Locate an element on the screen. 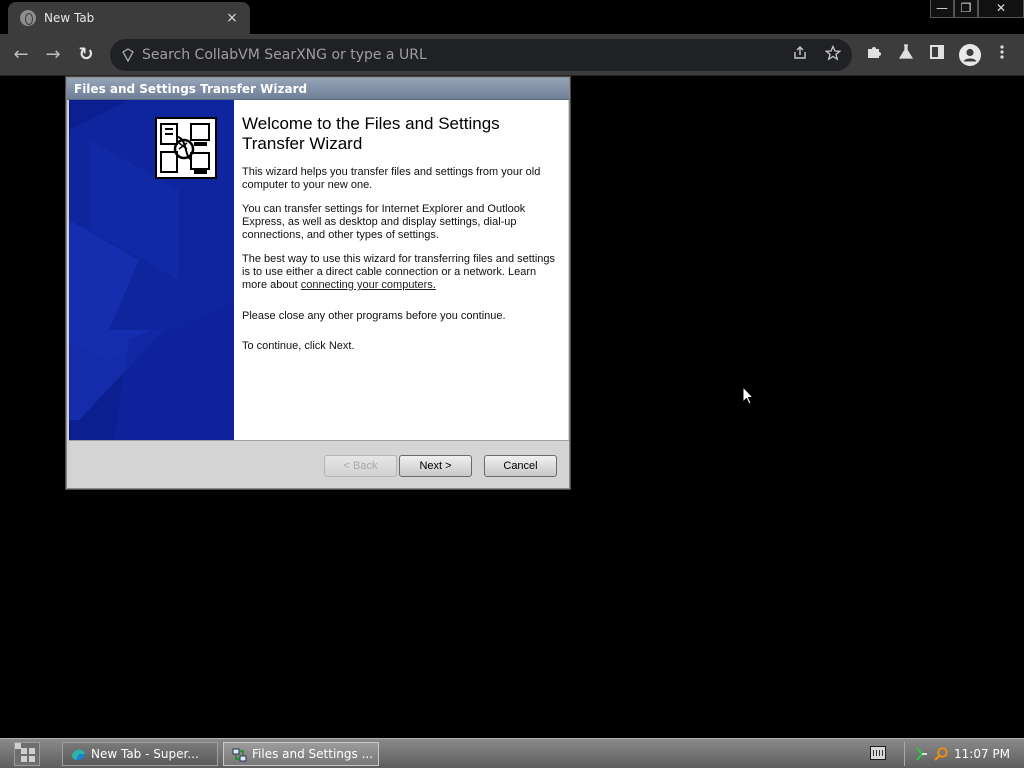  omnibox is located at coordinates (481, 55).